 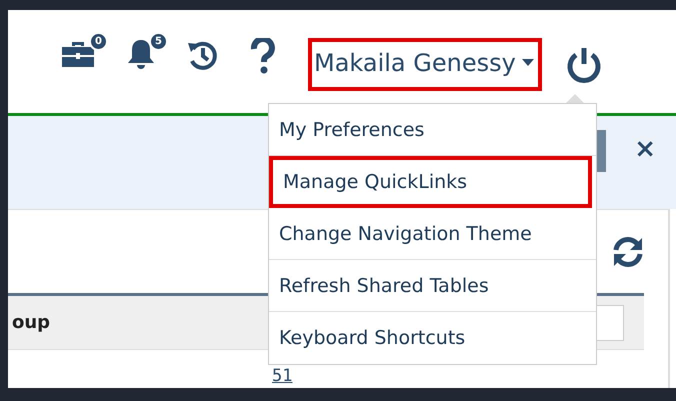 What do you see at coordinates (282, 376) in the screenshot?
I see `table-link: 51` at bounding box center [282, 376].